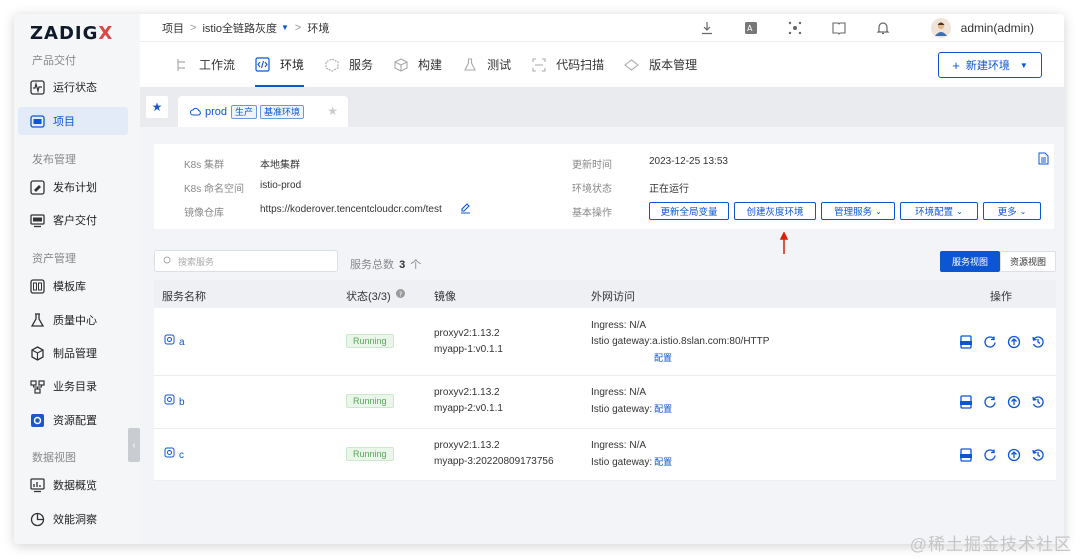 The height and width of the screenshot is (559, 1080). What do you see at coordinates (285, 27) in the screenshot?
I see `caret-down-icon: ▼` at bounding box center [285, 27].